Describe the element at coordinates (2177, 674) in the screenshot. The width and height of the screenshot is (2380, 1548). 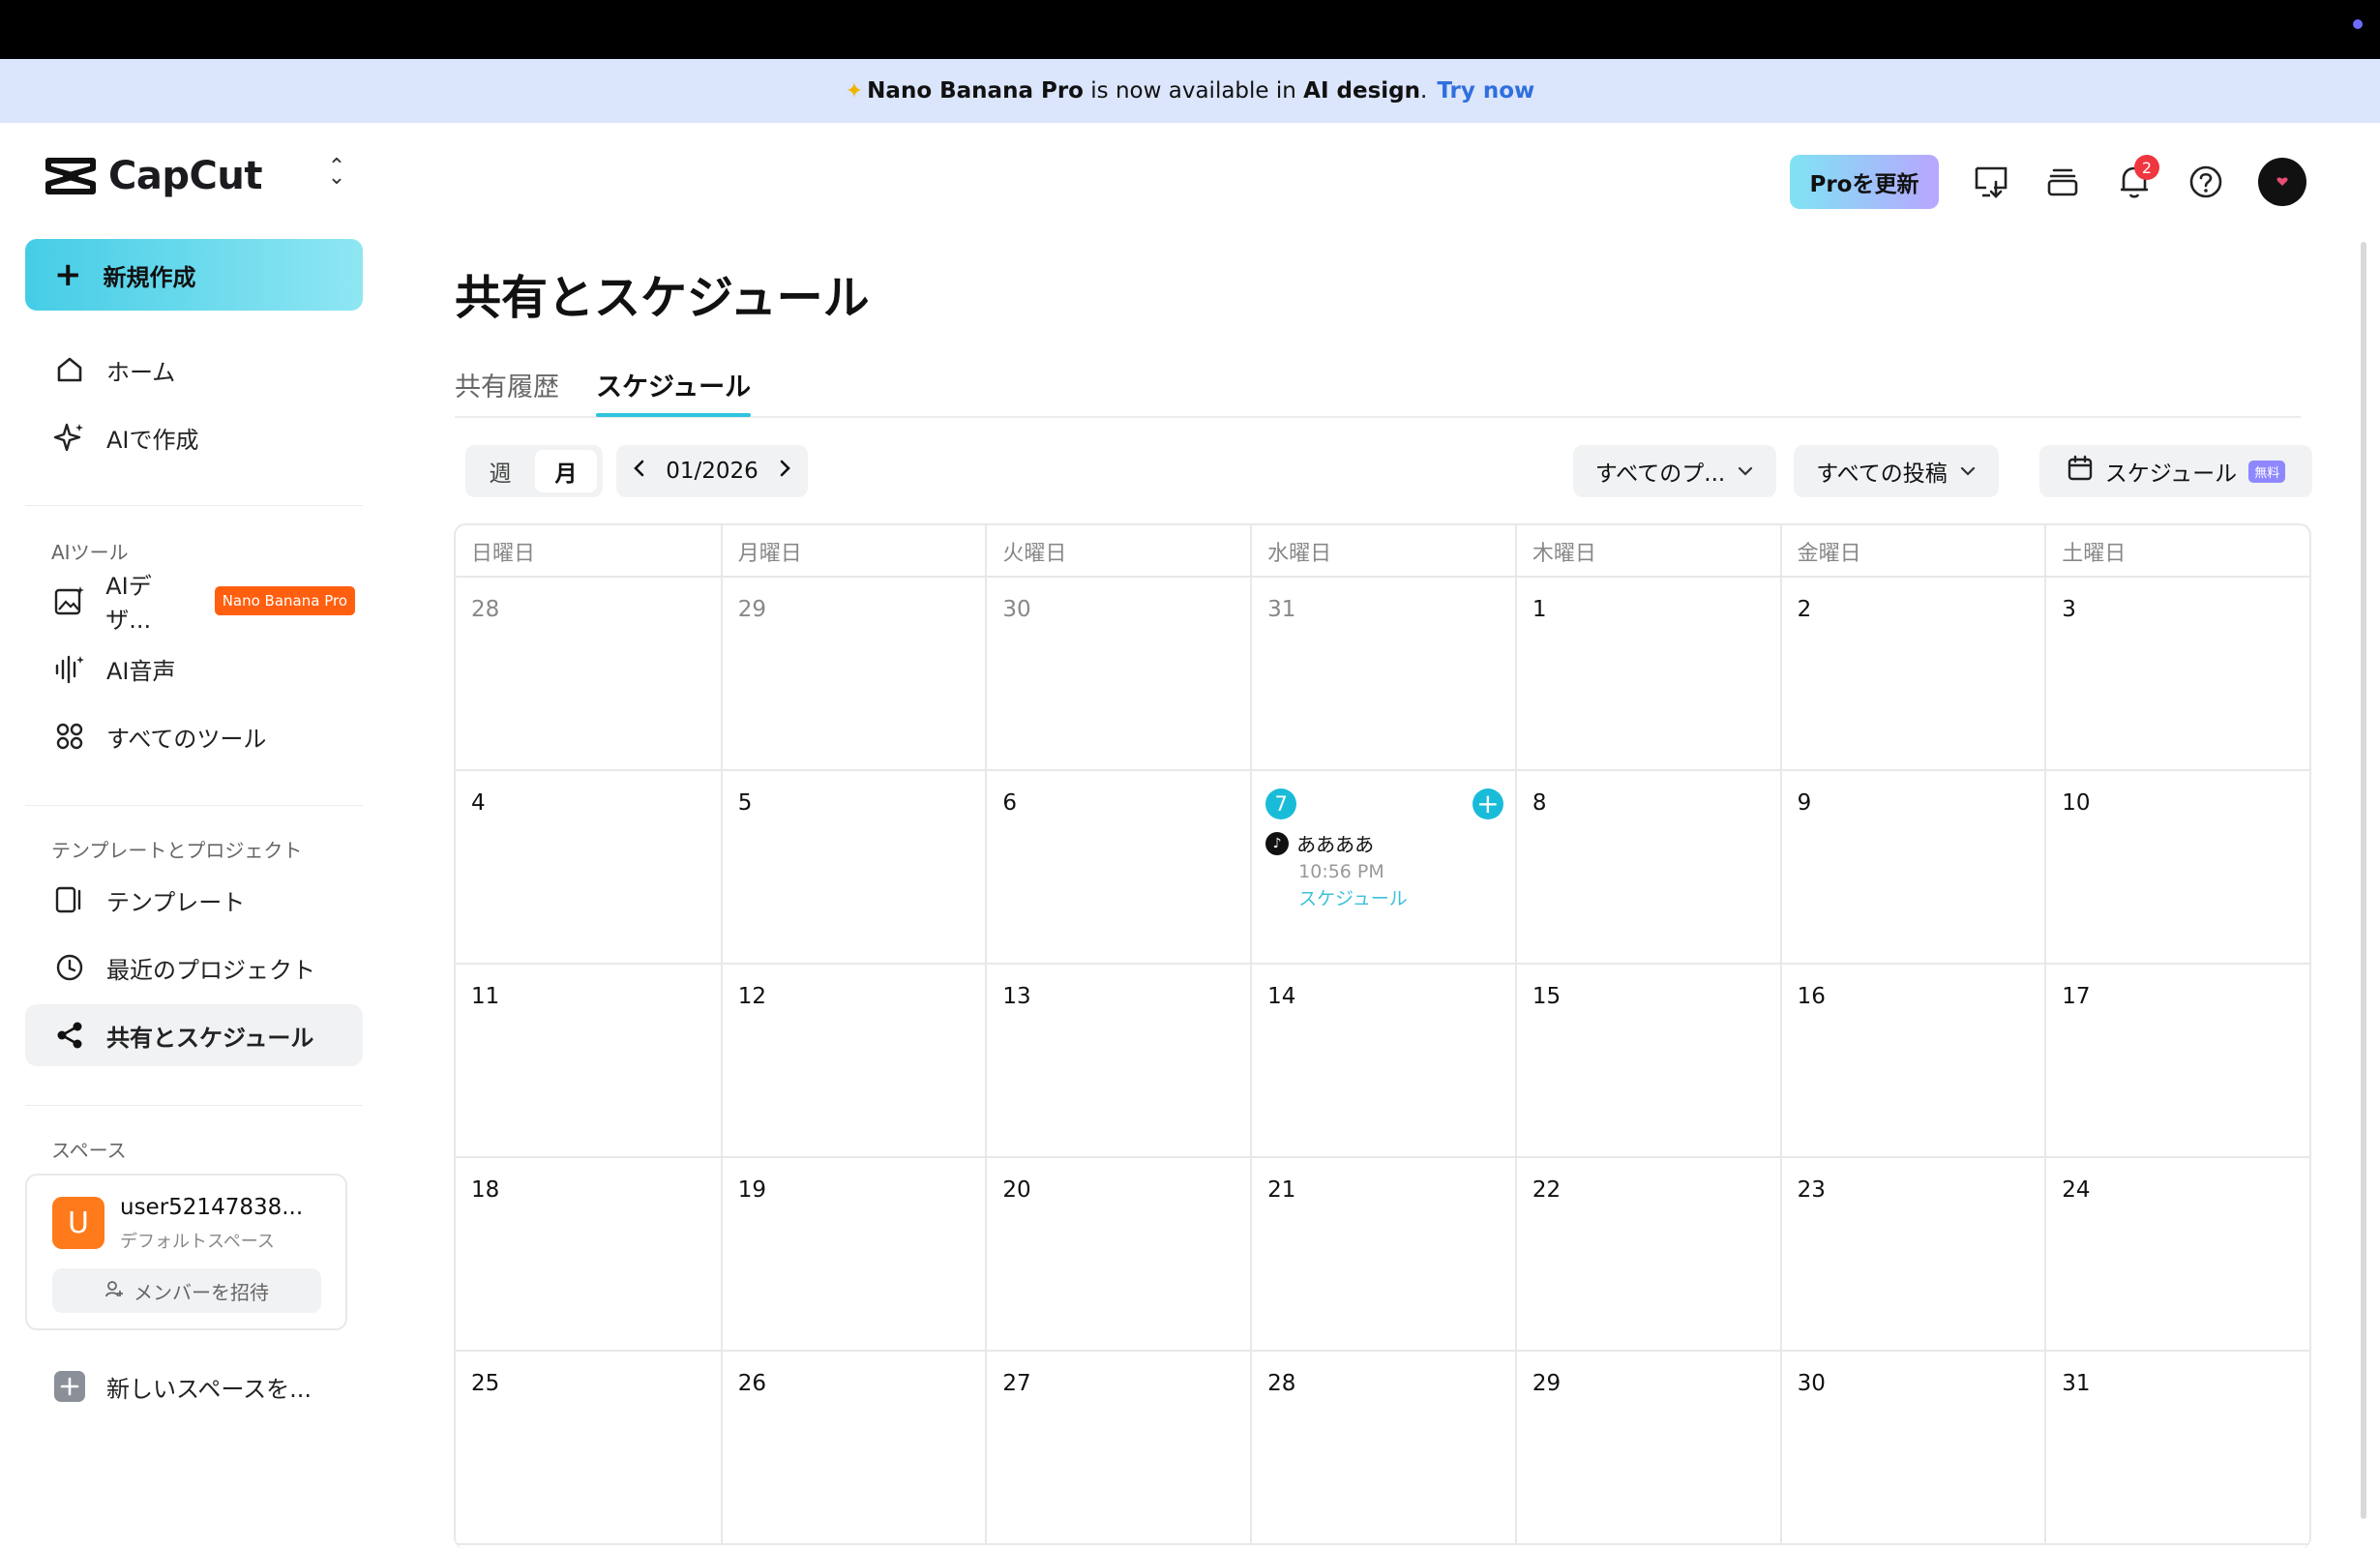
I see `calendar-day-cell: 3` at that location.